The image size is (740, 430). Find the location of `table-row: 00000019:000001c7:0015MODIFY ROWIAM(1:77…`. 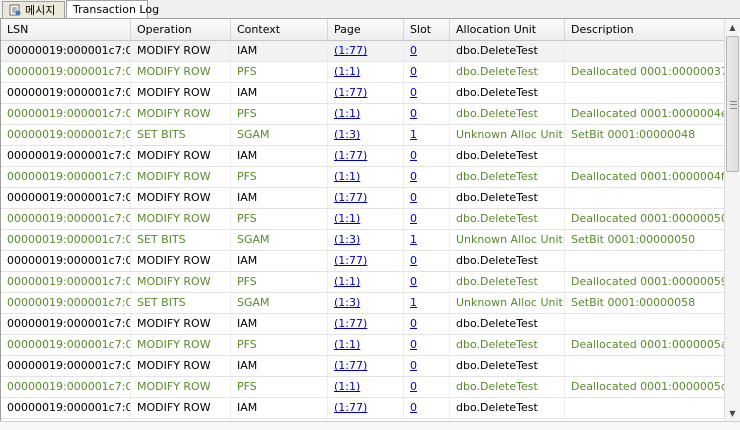

table-row: 00000019:000001c7:0015MODIFY ROWIAM(1:77… is located at coordinates (363, 408).